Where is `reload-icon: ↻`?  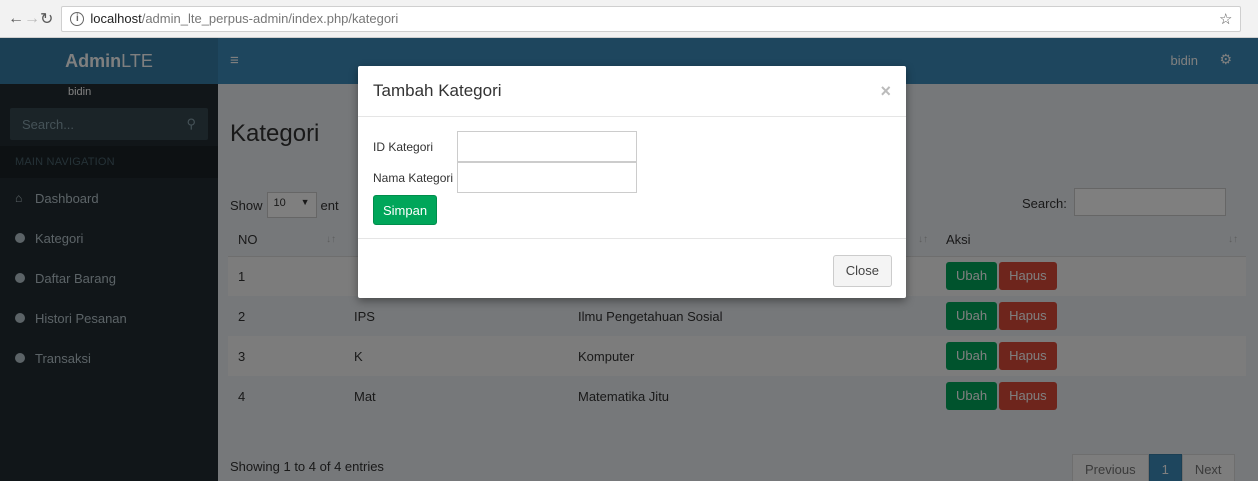
reload-icon: ↻ is located at coordinates (46, 19).